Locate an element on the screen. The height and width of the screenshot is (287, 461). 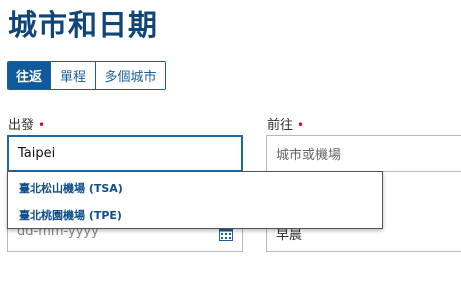
suggestion-item: 臺北松山機場 (TSA) is located at coordinates (71, 188).